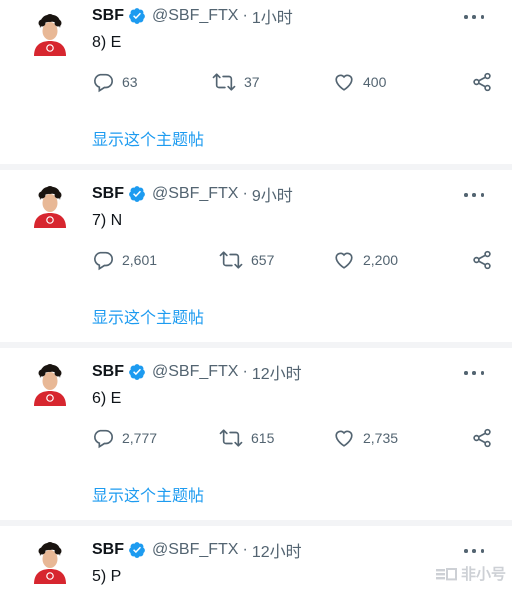 The image size is (512, 590). What do you see at coordinates (115, 82) in the screenshot?
I see `reply-button: 63` at bounding box center [115, 82].